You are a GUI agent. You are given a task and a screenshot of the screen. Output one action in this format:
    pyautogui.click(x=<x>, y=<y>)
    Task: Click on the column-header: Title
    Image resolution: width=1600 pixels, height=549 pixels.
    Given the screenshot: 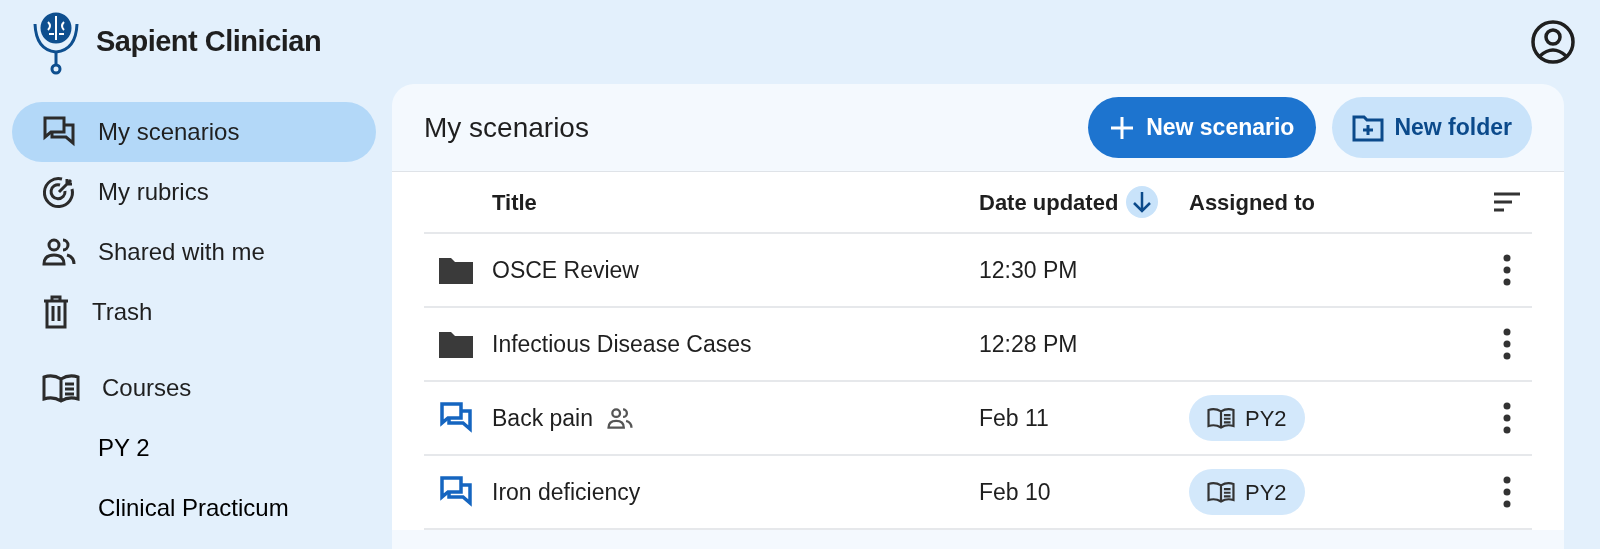 What is the action you would take?
    pyautogui.click(x=514, y=202)
    